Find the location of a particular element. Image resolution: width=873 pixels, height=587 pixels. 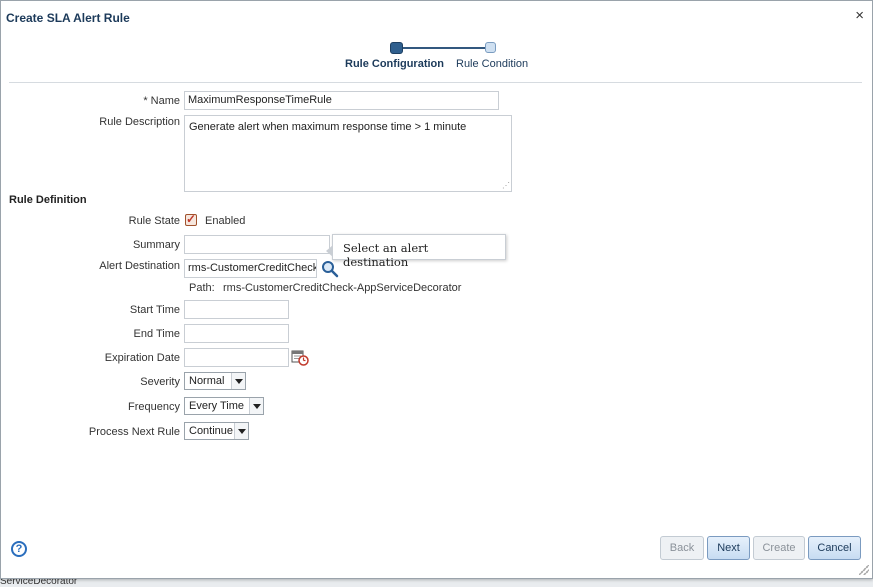

create-button: Create is located at coordinates (779, 548).